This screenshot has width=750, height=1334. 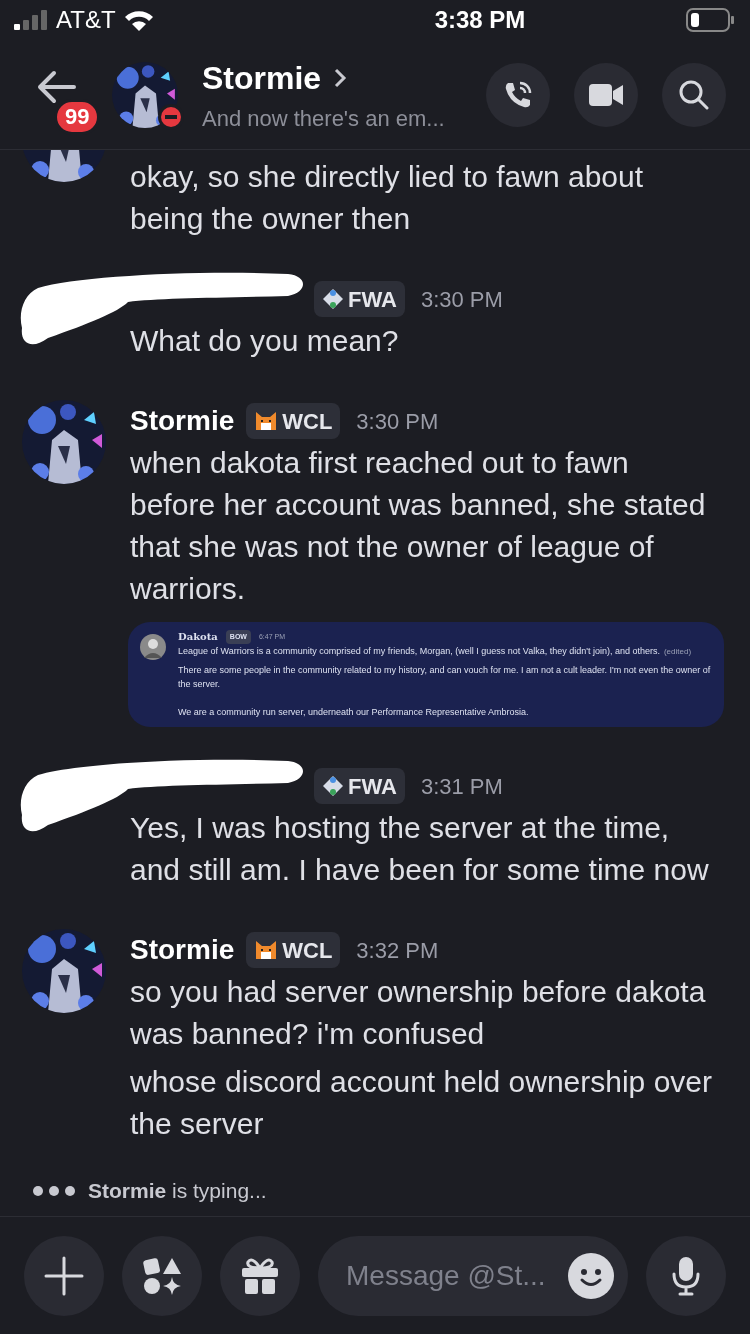 What do you see at coordinates (418, 526) in the screenshot?
I see `message-text: when dakota first reached out to fawn before her account was banned, she stated that she was not the owner of league of warriors.` at bounding box center [418, 526].